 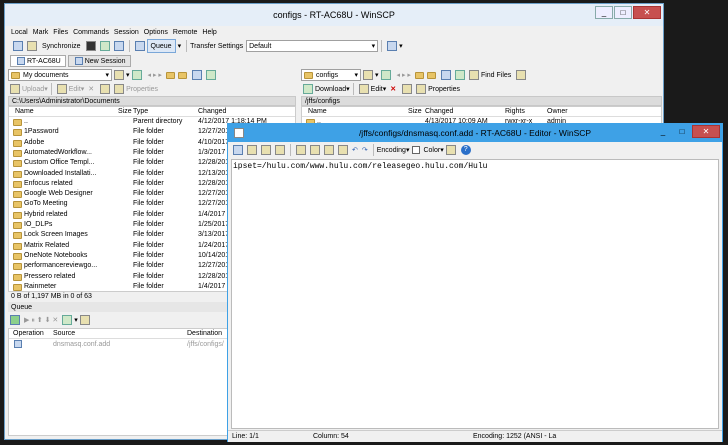 What do you see at coordinates (15, 320) in the screenshot?
I see `queue-execute-icon` at bounding box center [15, 320].